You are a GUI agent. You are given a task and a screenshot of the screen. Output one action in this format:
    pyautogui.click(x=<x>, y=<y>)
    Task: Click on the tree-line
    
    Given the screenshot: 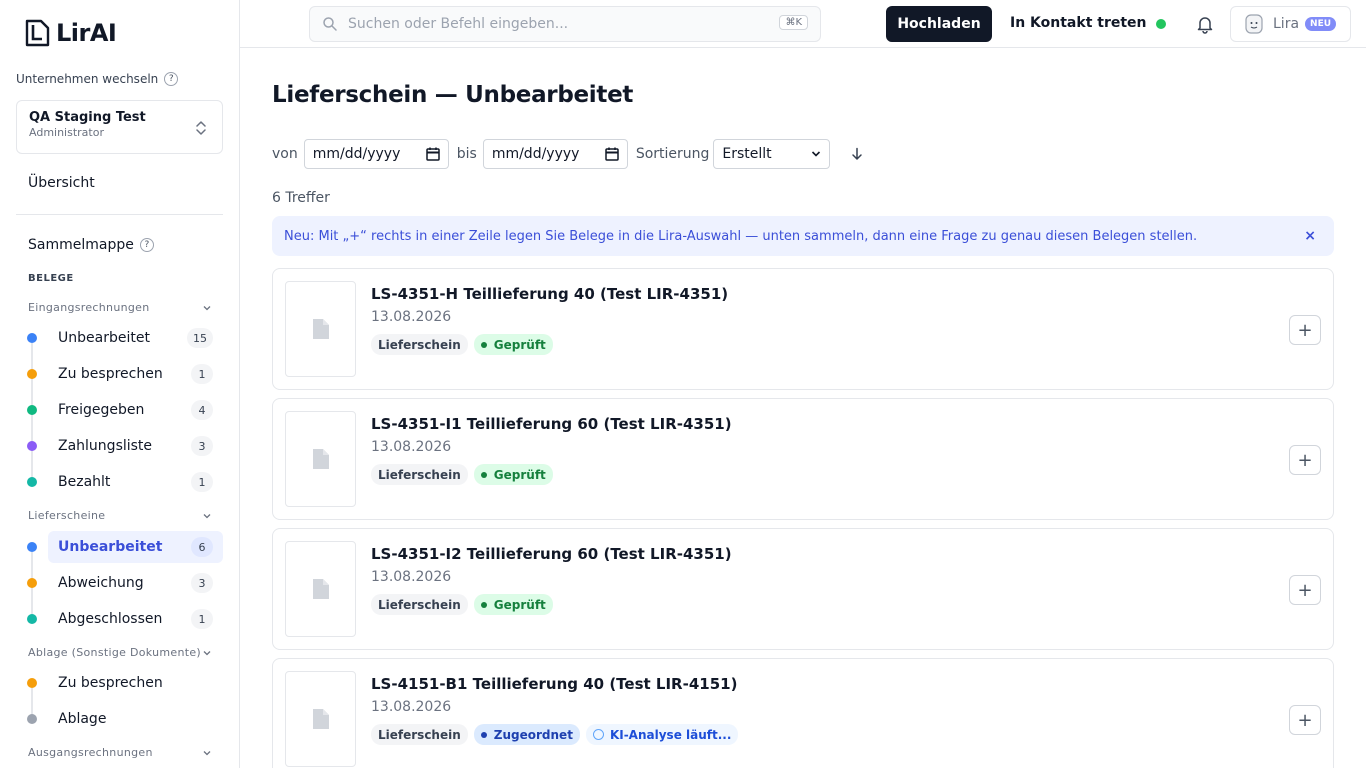 What is the action you would take?
    pyautogui.click(x=32, y=702)
    